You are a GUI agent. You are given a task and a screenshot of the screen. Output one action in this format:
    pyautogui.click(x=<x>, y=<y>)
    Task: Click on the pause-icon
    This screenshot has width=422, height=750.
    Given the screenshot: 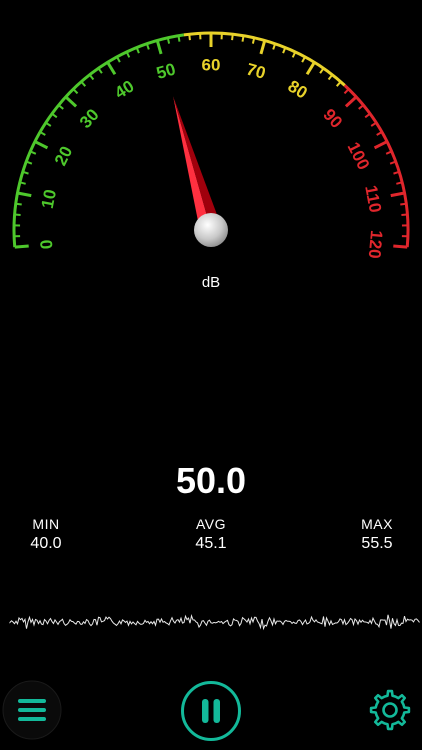 What is the action you would take?
    pyautogui.click(x=211, y=711)
    